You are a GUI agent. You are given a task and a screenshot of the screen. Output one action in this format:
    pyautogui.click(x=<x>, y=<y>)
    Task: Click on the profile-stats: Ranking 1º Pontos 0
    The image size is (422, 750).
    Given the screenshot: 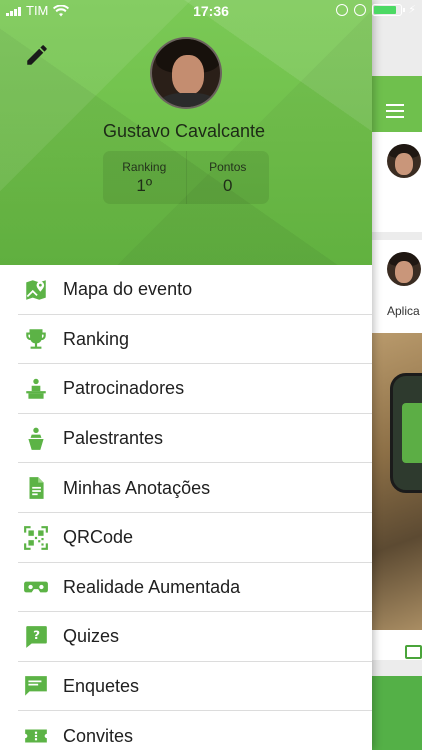 What is the action you would take?
    pyautogui.click(x=186, y=177)
    